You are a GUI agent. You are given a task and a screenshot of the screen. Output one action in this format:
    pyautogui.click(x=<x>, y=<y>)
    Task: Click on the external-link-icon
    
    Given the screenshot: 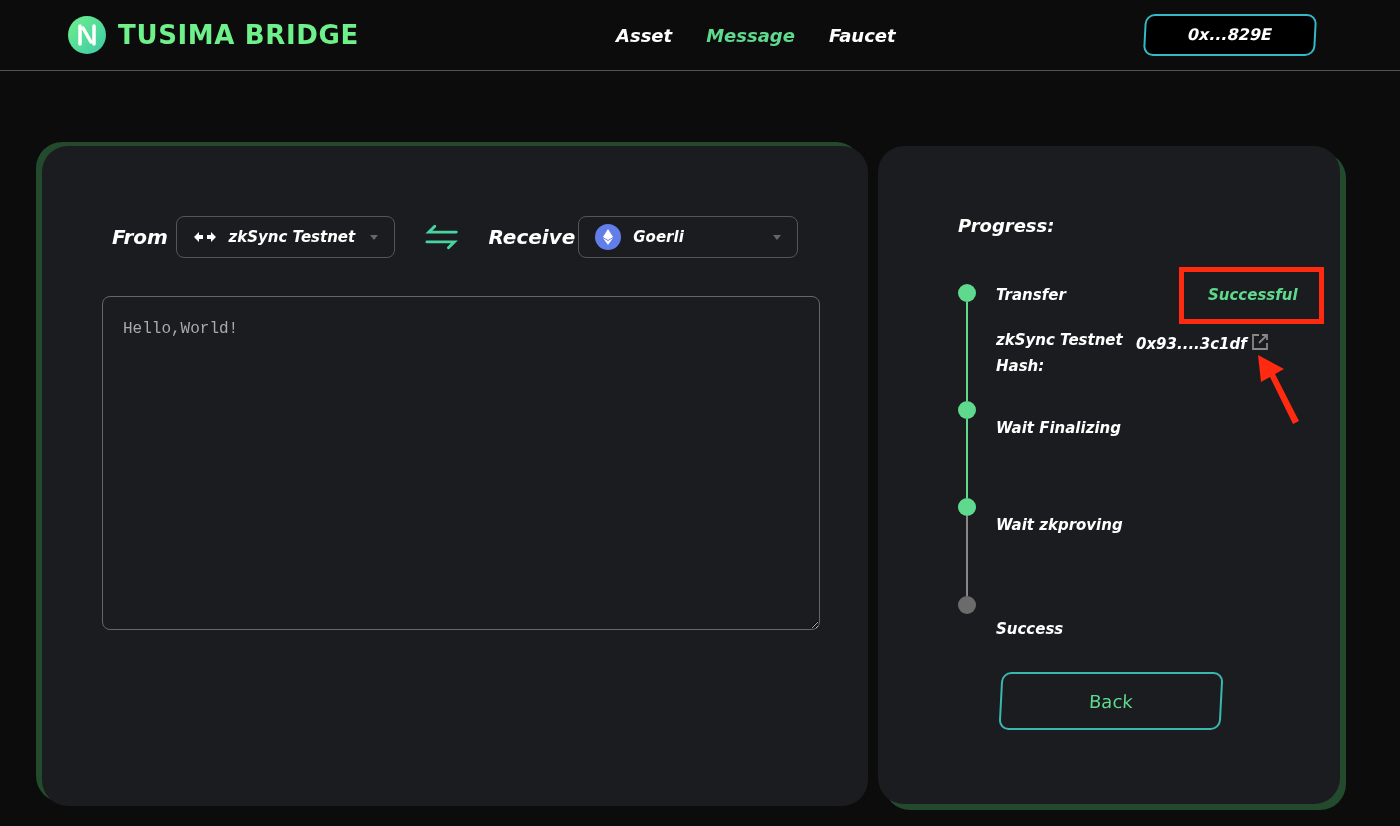 What is the action you would take?
    pyautogui.click(x=1259, y=341)
    